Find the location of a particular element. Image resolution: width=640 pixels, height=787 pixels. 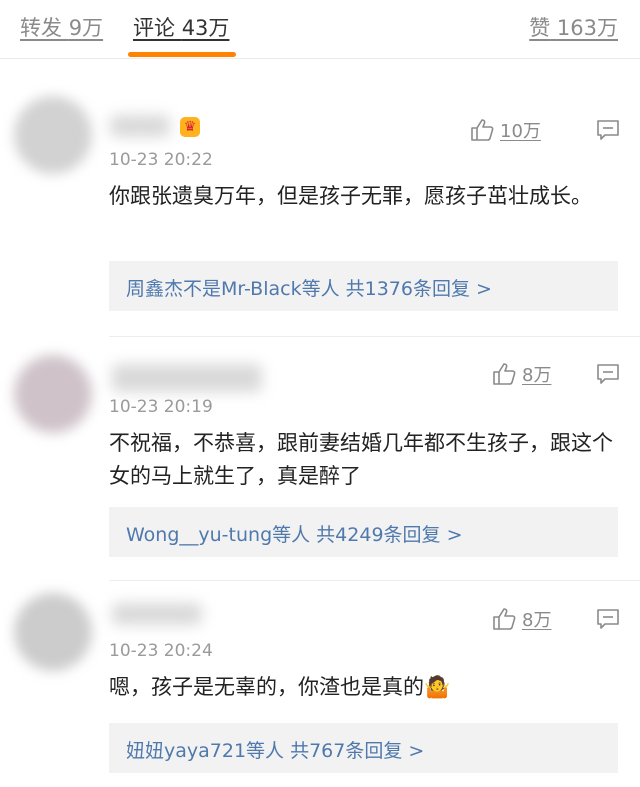

tab-likes-label: 赞 is located at coordinates (540, 28).